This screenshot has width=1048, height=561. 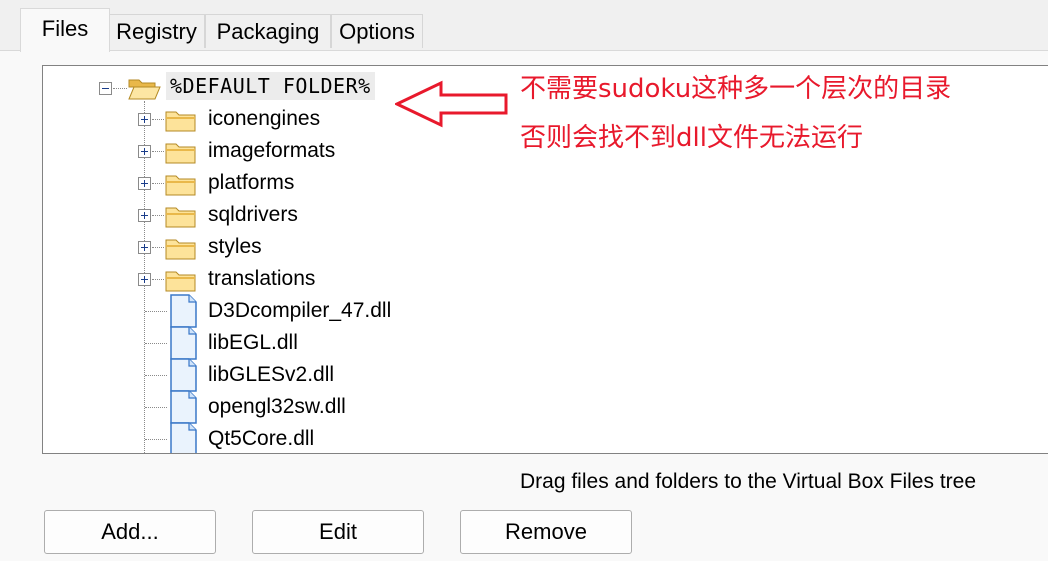 What do you see at coordinates (524, 26) in the screenshot?
I see `tab-strip: Files Registry Packaging Options` at bounding box center [524, 26].